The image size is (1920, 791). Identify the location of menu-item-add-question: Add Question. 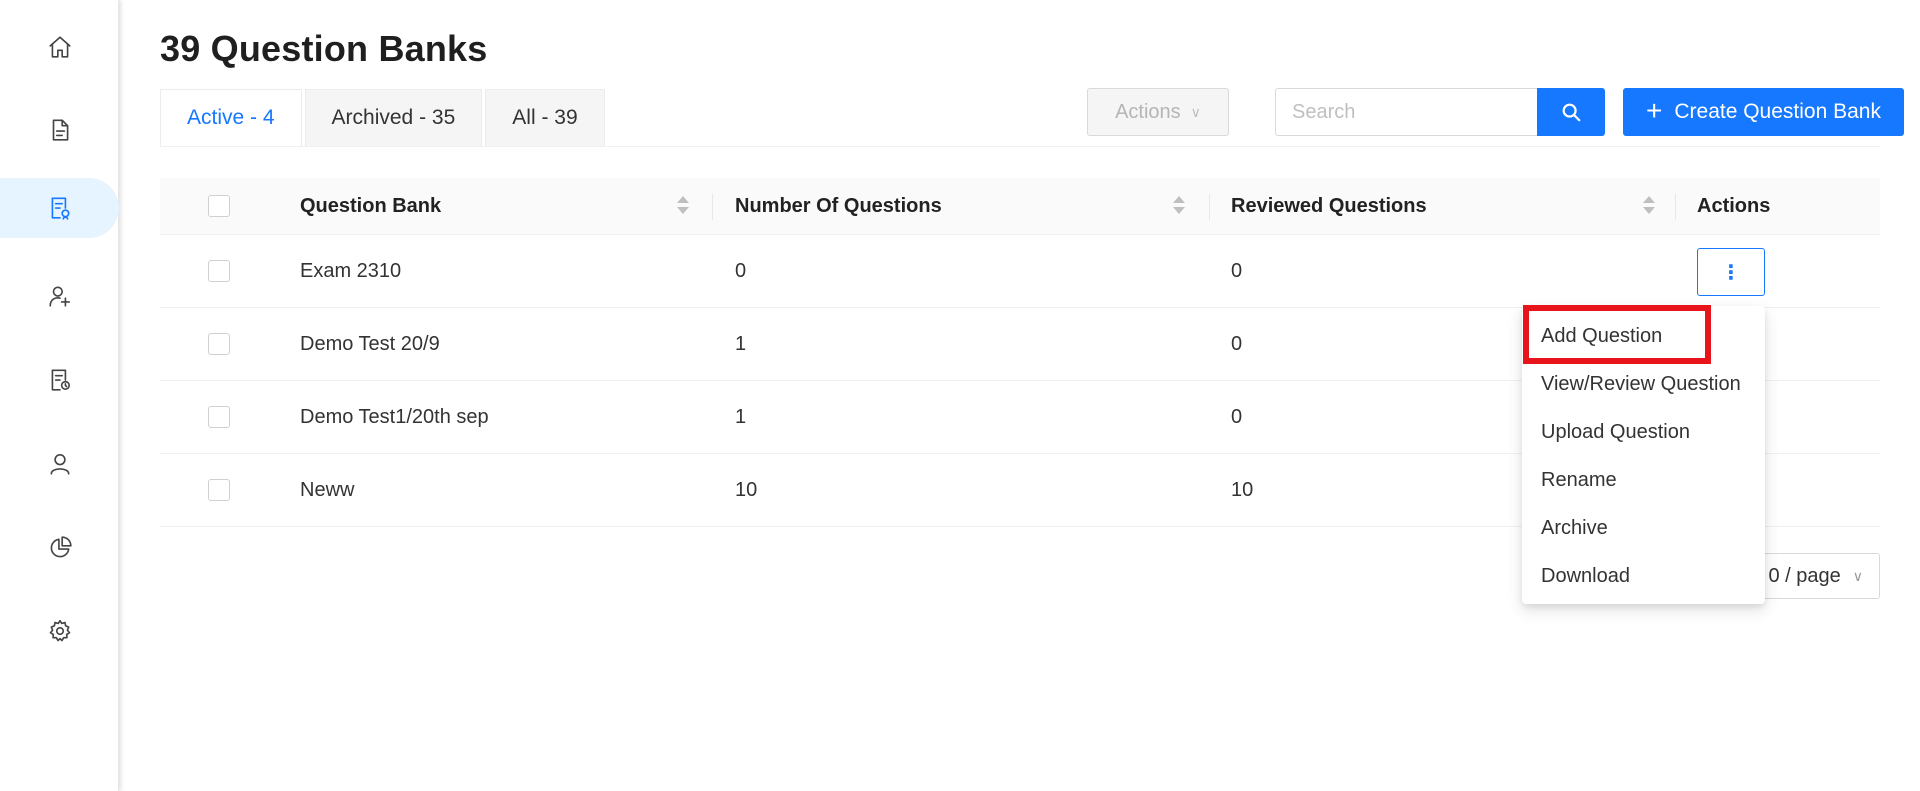
(1643, 336).